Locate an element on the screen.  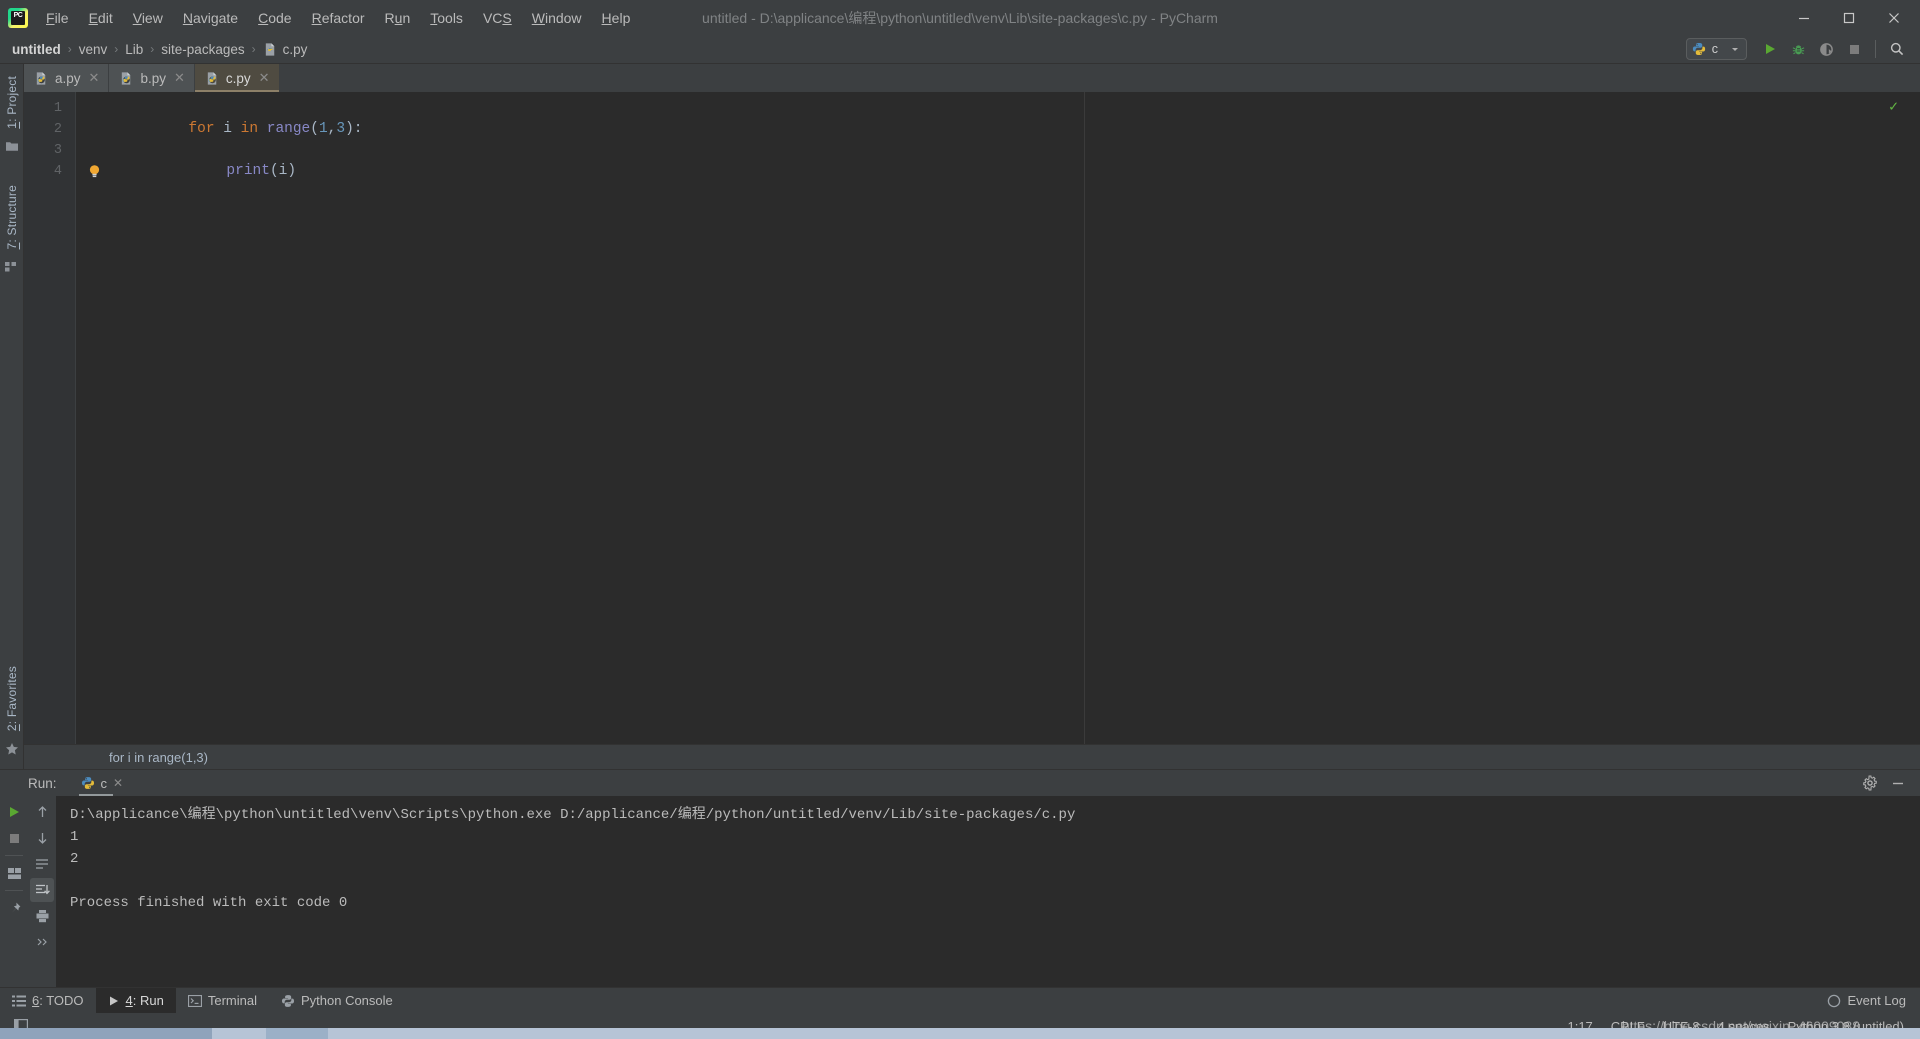
bottom-tab-terminal: Terminal is located at coordinates (222, 1000).